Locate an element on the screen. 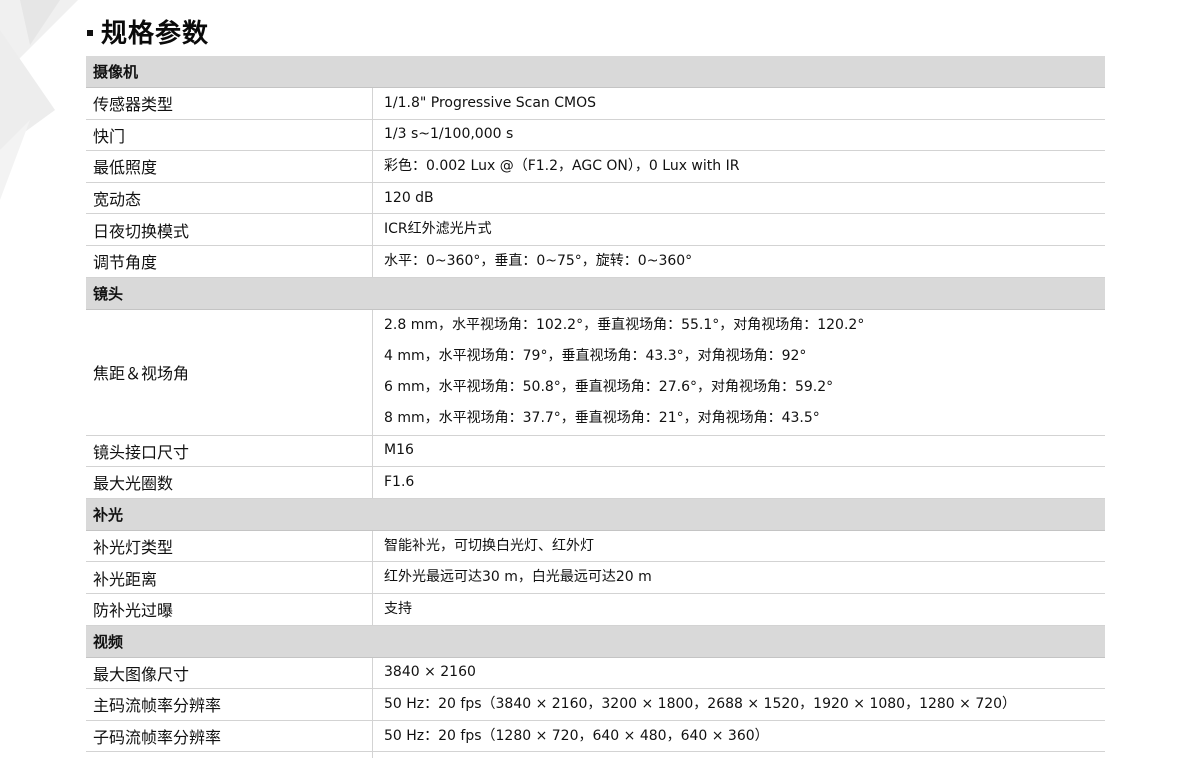 Image resolution: width=1187 pixels, height=758 pixels. section-header: 镜头 is located at coordinates (595, 293).